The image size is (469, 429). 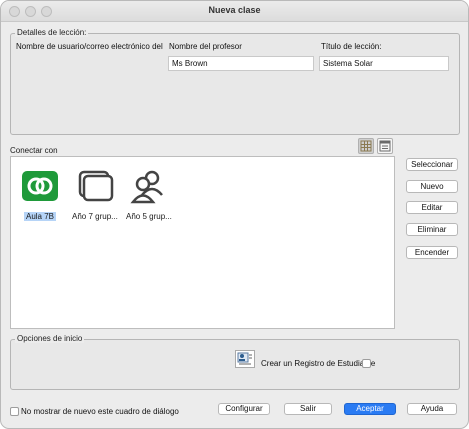 What do you see at coordinates (241, 63) in the screenshot?
I see `teacher-name-field: Ms Brown` at bounding box center [241, 63].